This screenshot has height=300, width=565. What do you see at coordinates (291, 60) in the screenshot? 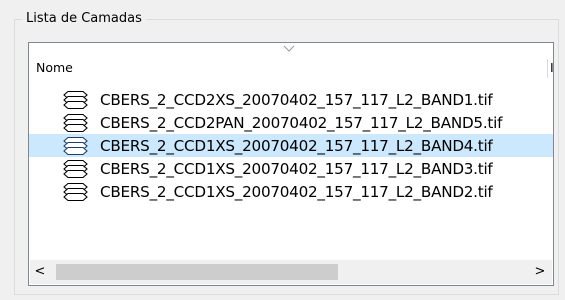
I see `column-header: Nome I` at bounding box center [291, 60].